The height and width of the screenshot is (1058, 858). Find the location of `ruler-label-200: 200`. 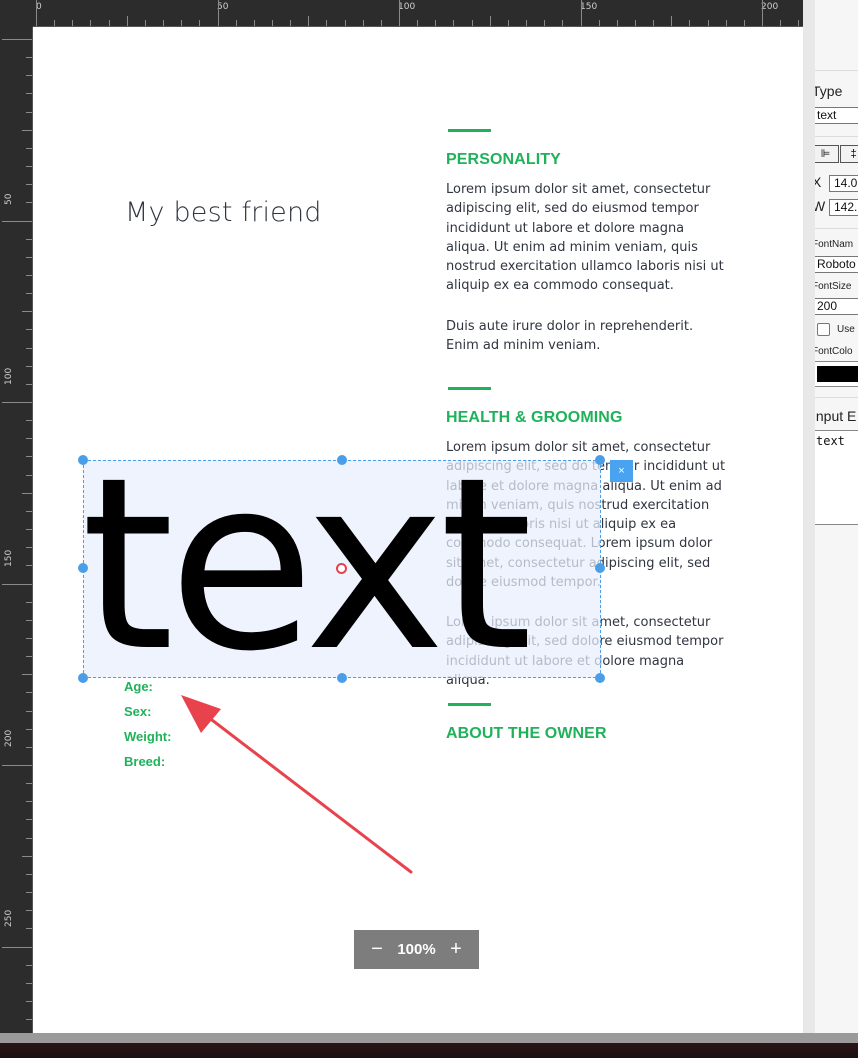

ruler-label-200: 200 is located at coordinates (770, 7).